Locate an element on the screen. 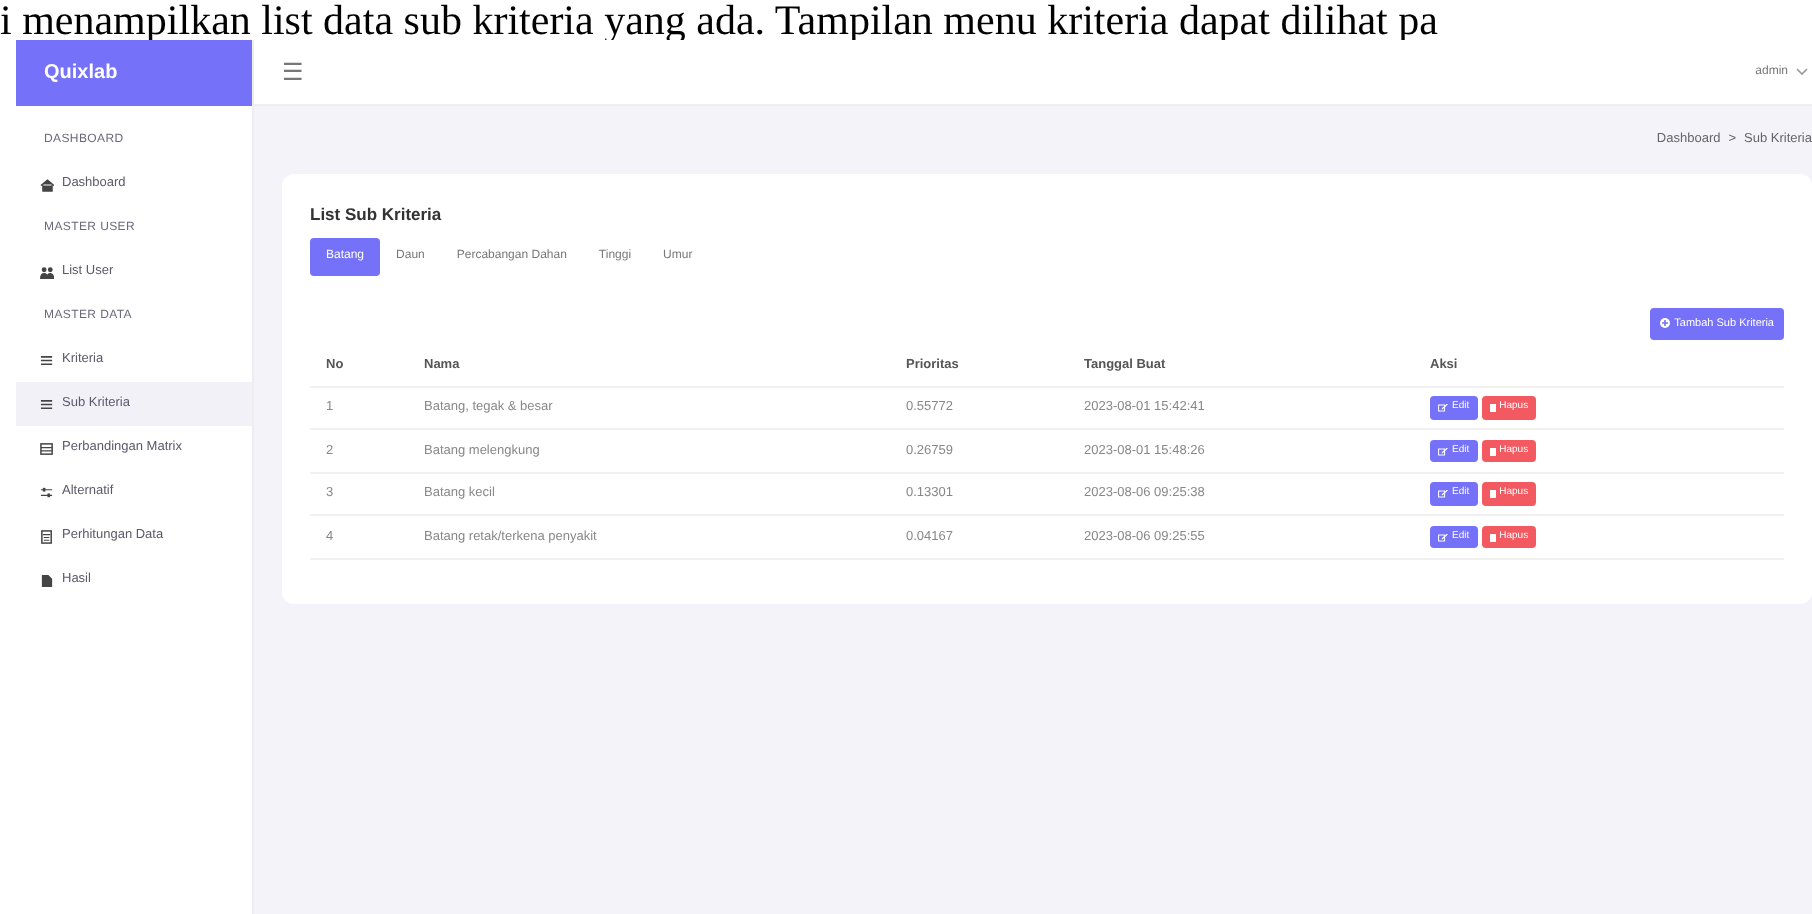  card-title: List Sub Kriteria is located at coordinates (377, 215).